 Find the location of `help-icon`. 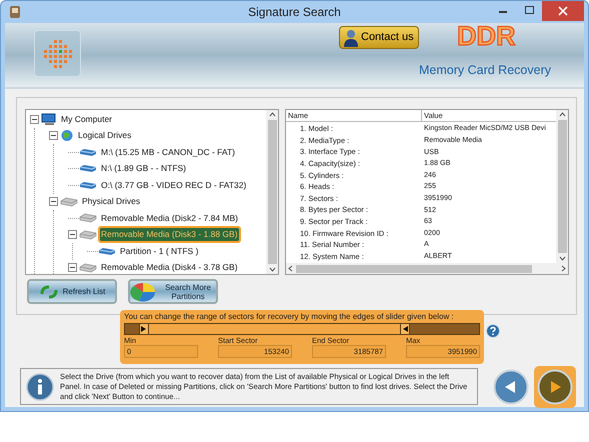

help-icon is located at coordinates (493, 331).